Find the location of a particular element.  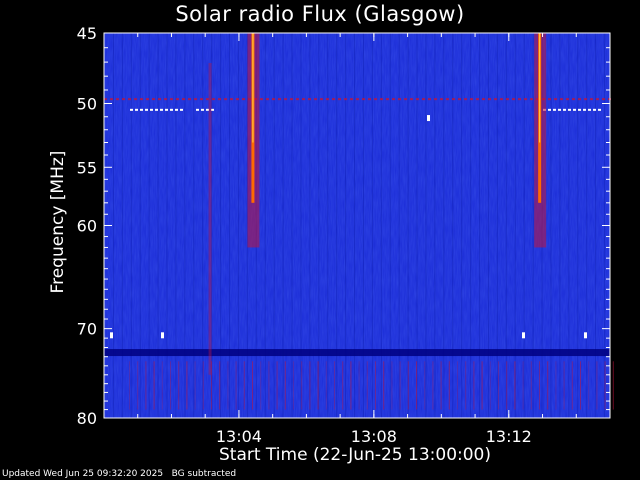

y-tick-label: 50 is located at coordinates (87, 104).